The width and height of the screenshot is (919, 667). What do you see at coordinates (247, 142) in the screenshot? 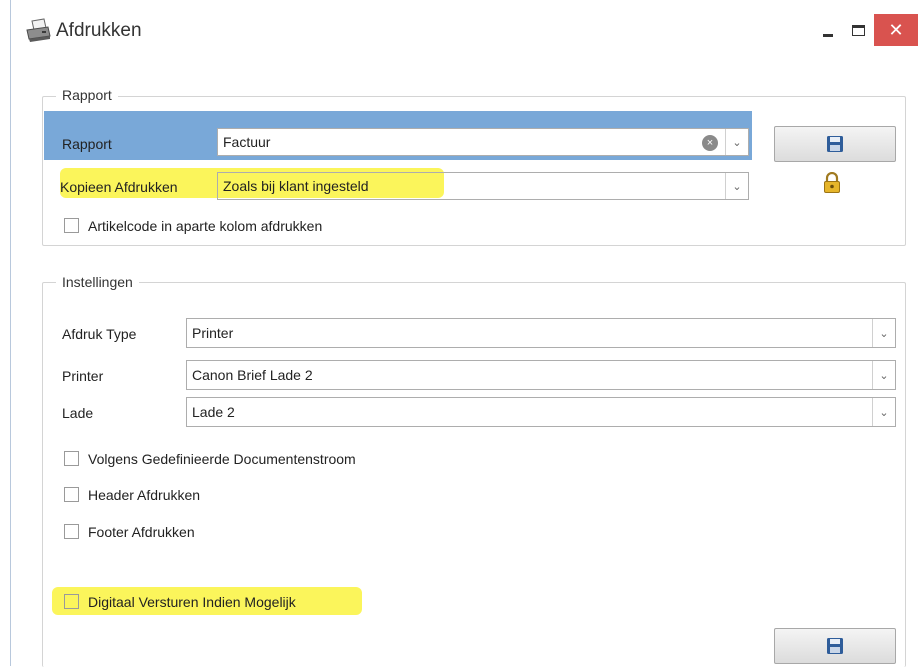
I see `rapport-value: Factuur` at bounding box center [247, 142].